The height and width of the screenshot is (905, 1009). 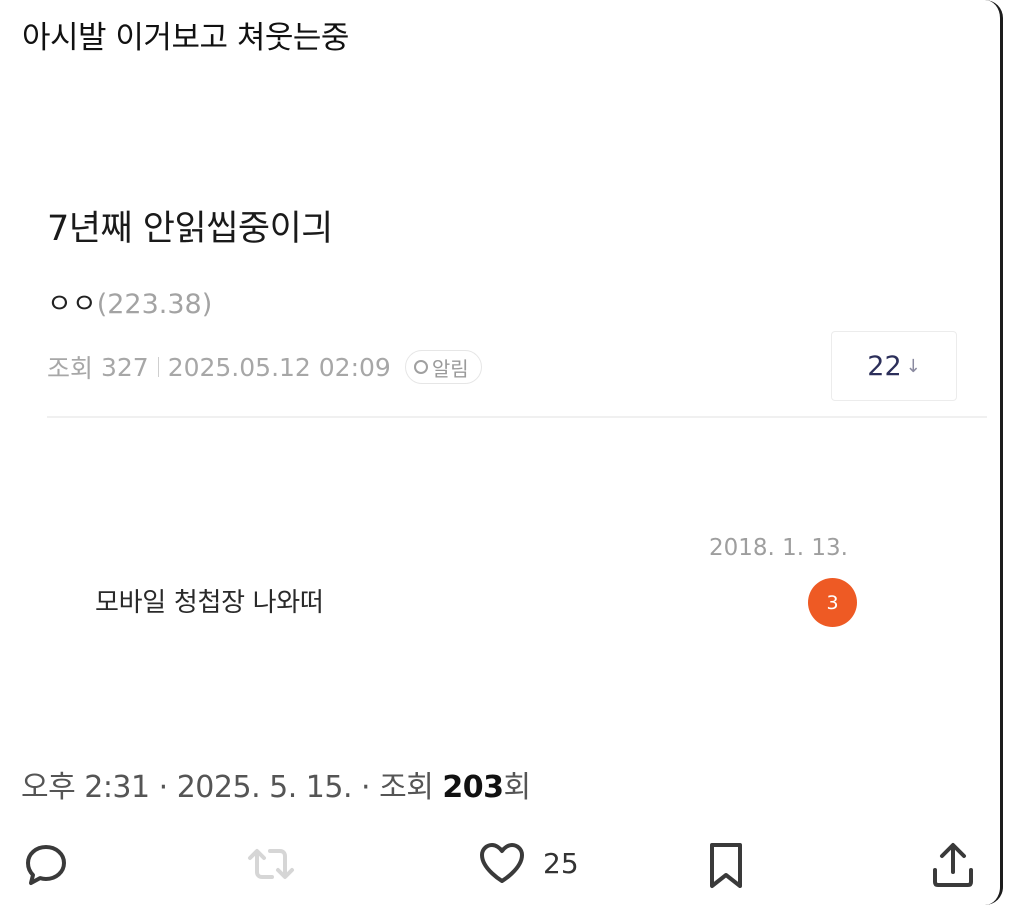 What do you see at coordinates (406, 787) in the screenshot?
I see `tweet-views-label: 조회` at bounding box center [406, 787].